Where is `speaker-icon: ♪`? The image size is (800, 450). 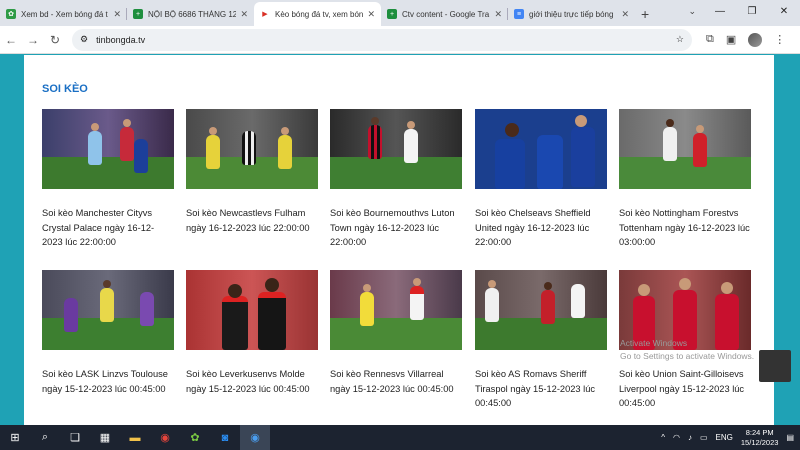 speaker-icon: ♪ is located at coordinates (690, 437).